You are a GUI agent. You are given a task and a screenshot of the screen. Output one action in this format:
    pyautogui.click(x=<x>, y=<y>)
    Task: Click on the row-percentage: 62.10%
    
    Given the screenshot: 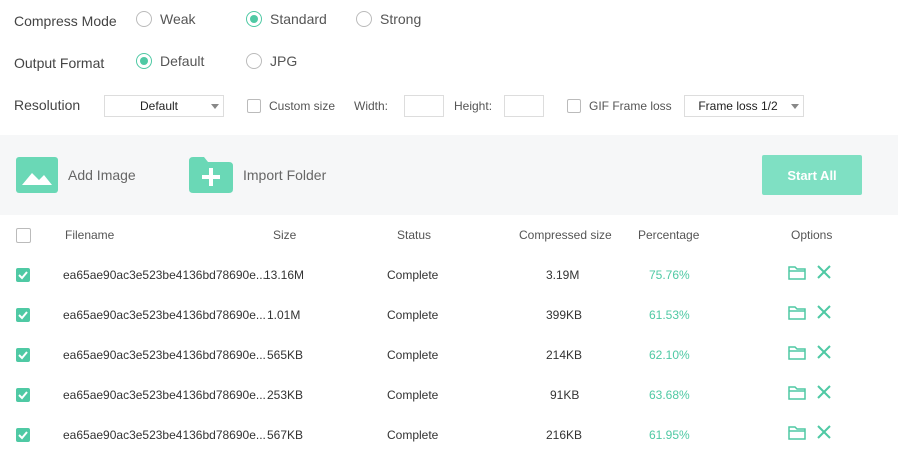 What is the action you would take?
    pyautogui.click(x=669, y=355)
    